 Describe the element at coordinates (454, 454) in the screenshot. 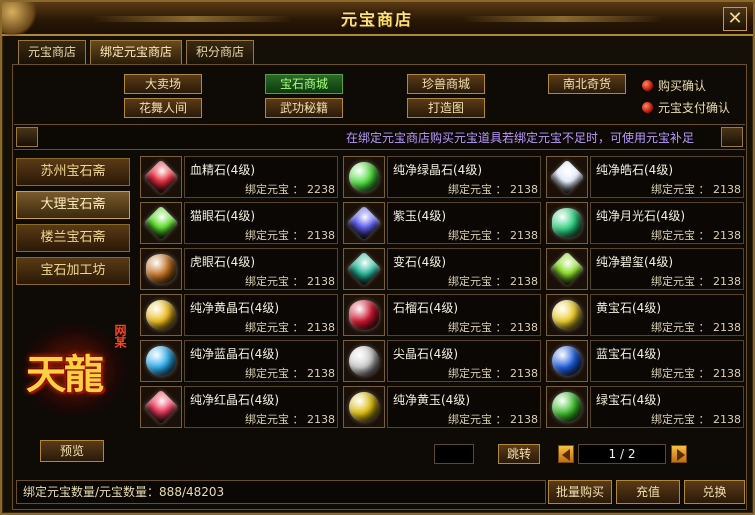

I see `page-jump-input` at that location.